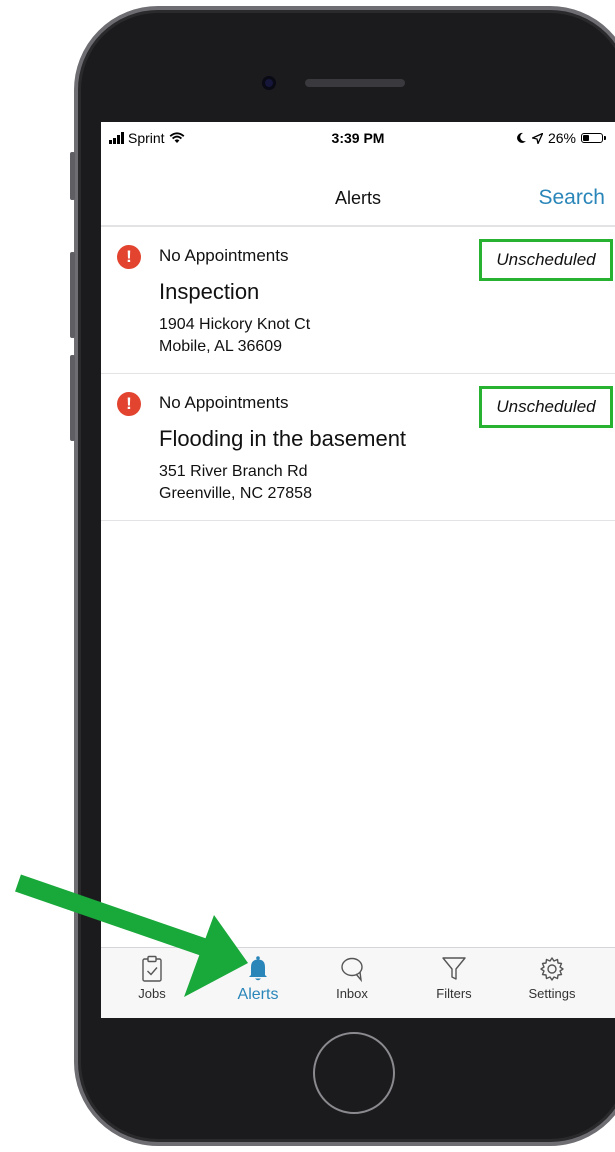  What do you see at coordinates (233, 471) in the screenshot?
I see `alert-address-line1: 351 River Branch Rd` at bounding box center [233, 471].